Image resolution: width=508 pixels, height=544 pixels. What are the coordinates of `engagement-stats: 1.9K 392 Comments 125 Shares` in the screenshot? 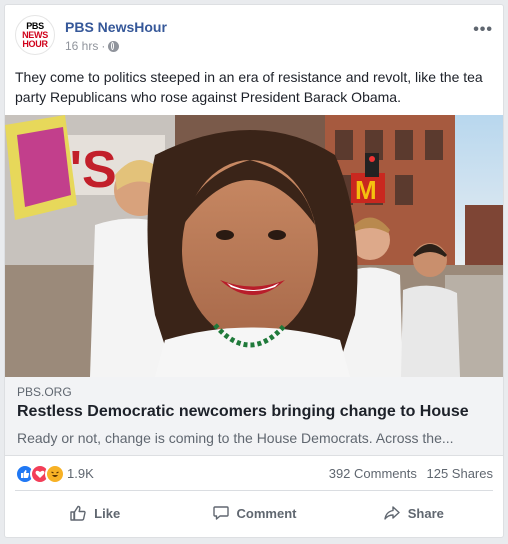 It's located at (254, 473).